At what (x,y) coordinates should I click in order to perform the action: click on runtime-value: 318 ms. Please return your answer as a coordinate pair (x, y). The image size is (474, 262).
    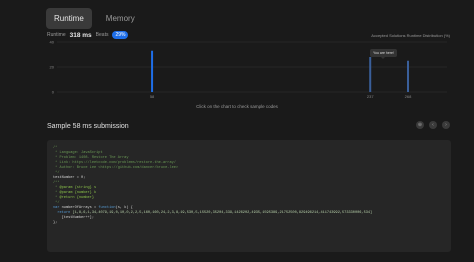
    Looking at the image, I should click on (80, 35).